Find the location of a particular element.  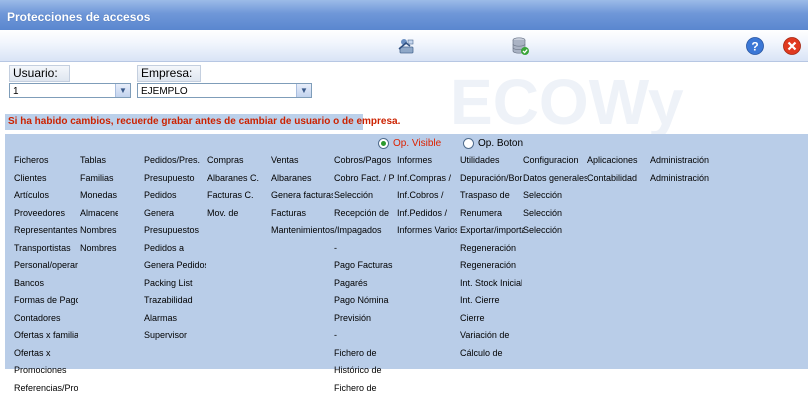

menu-item: Aplicaciones is located at coordinates (618, 160).